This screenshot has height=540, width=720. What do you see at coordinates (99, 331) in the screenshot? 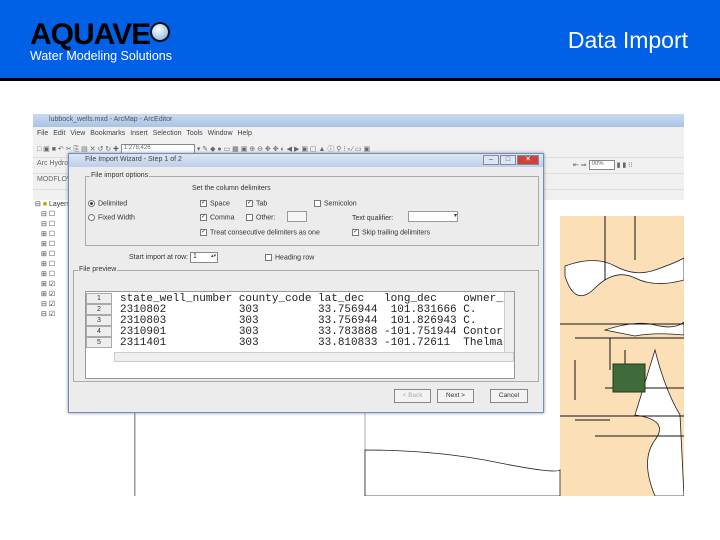
I see `row-number: 4` at bounding box center [99, 331].